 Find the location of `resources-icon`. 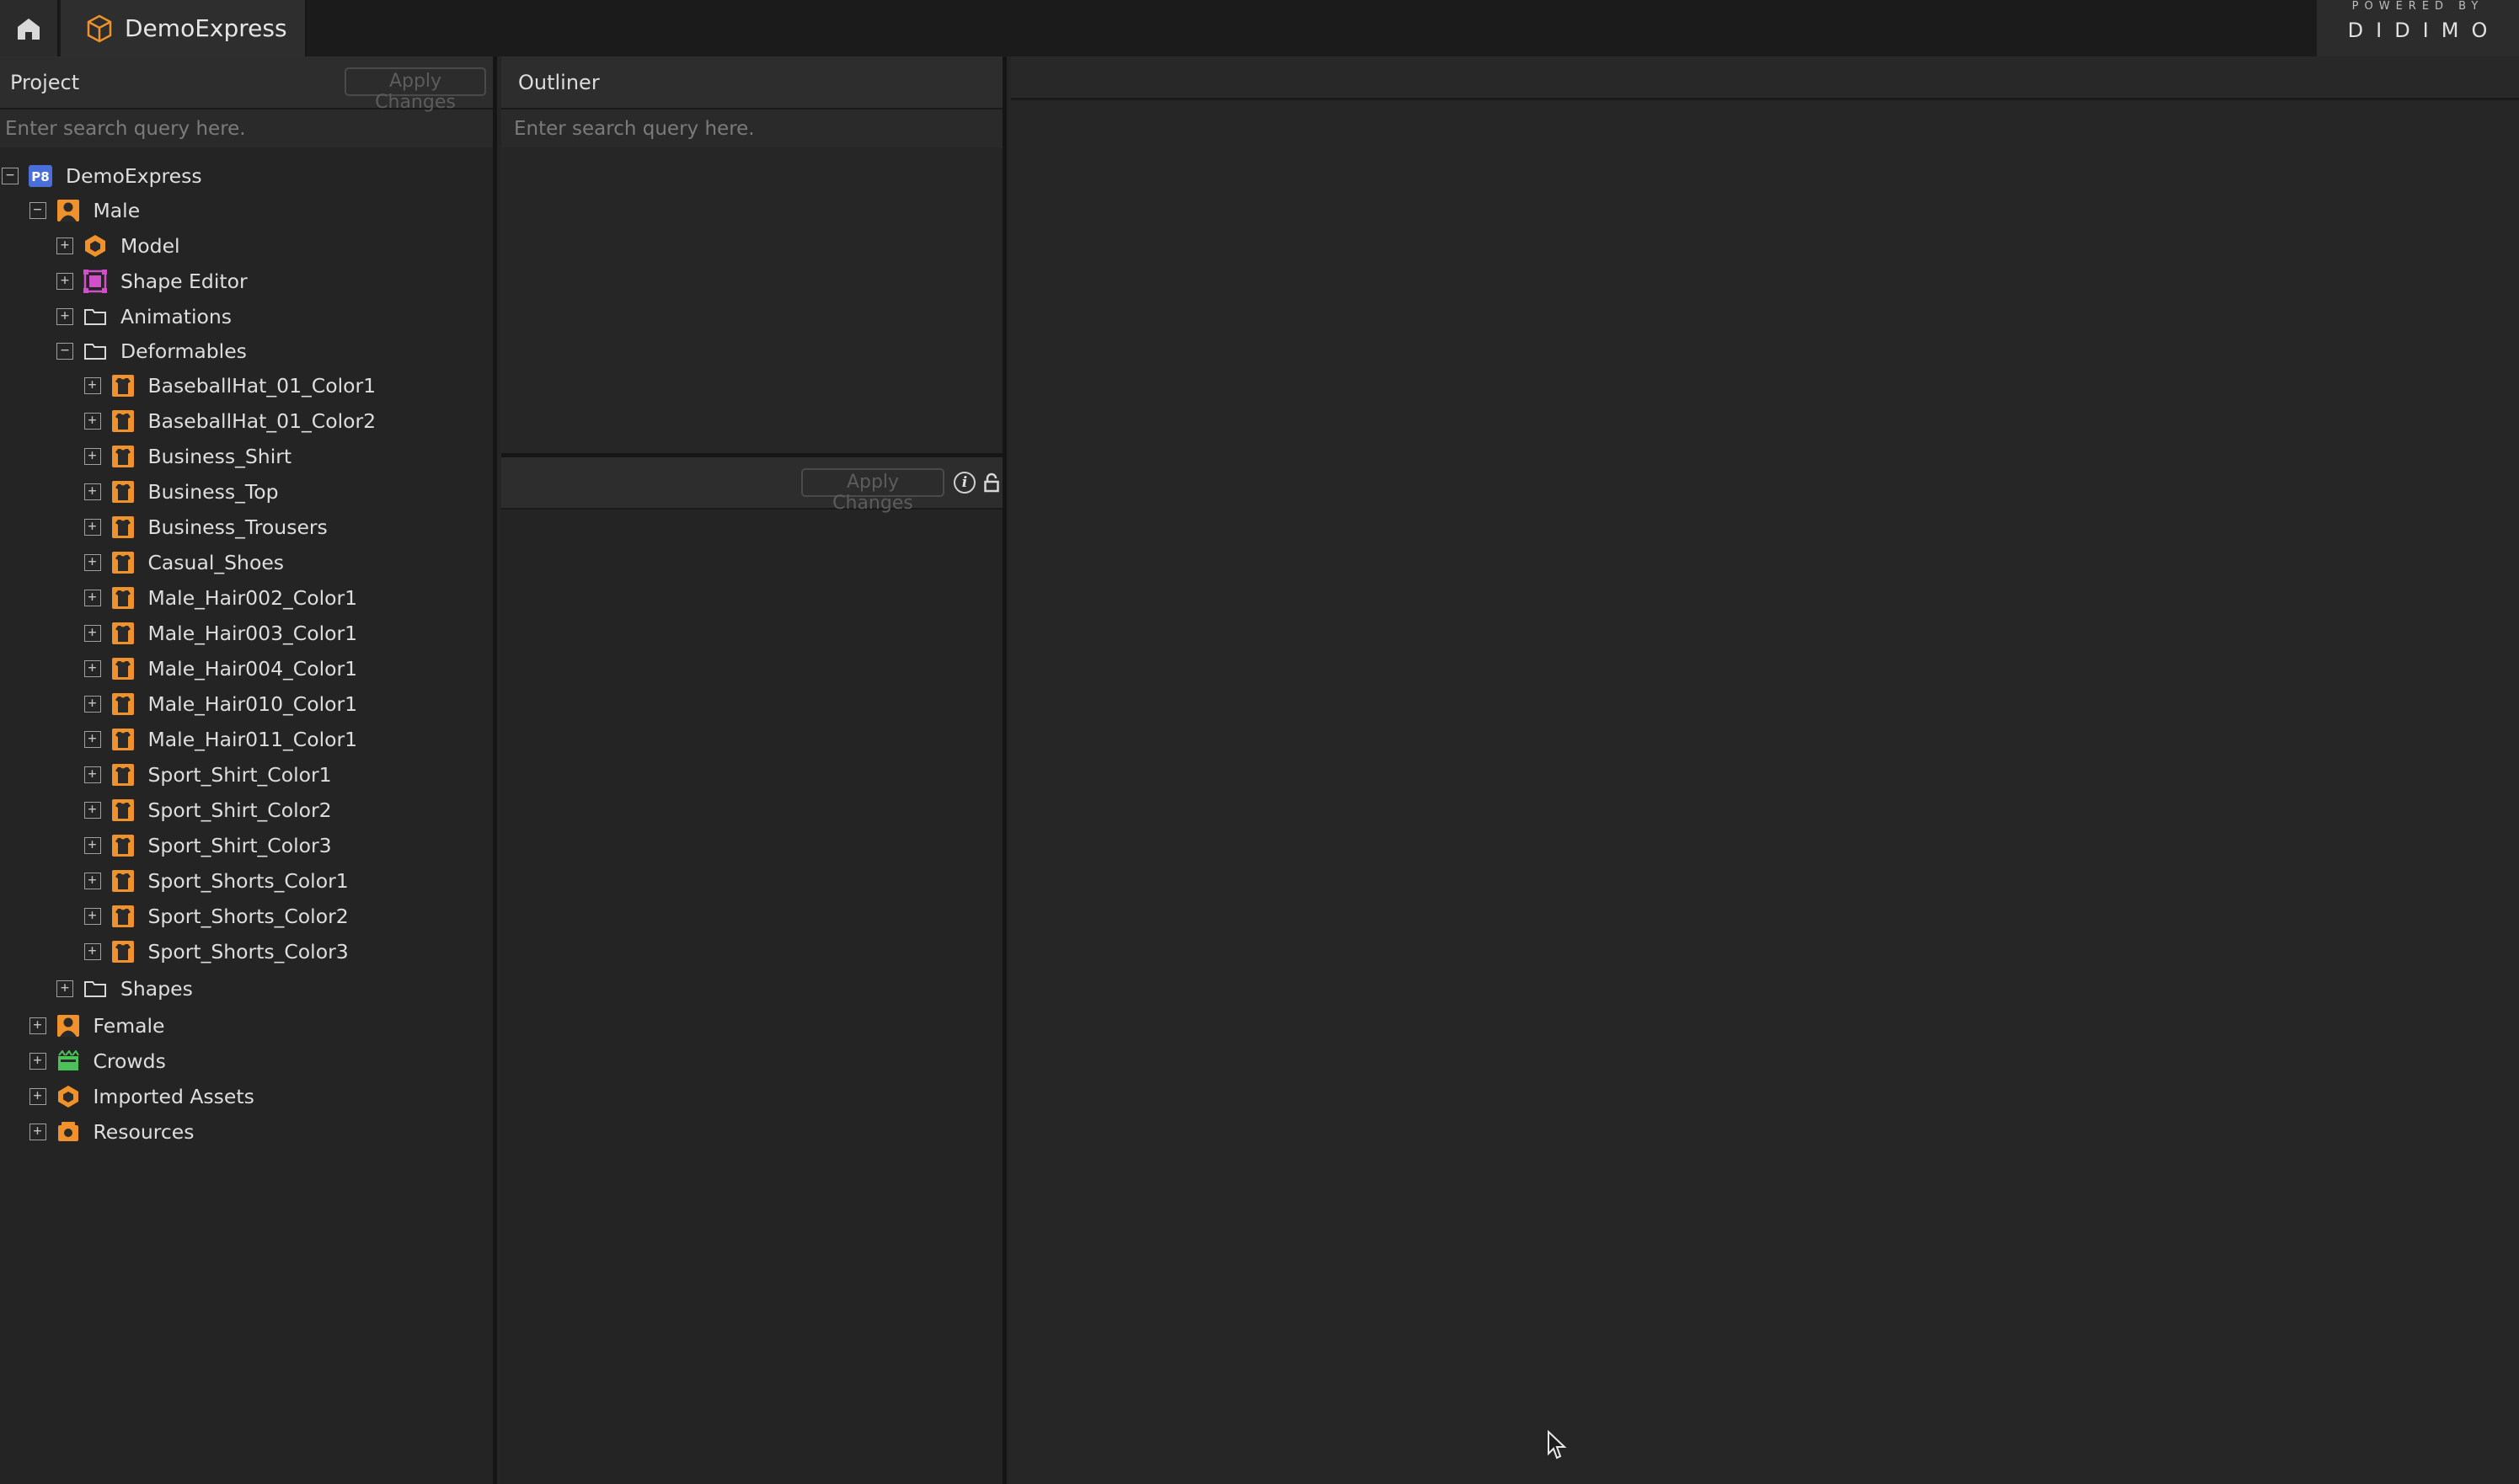

resources-icon is located at coordinates (68, 1132).